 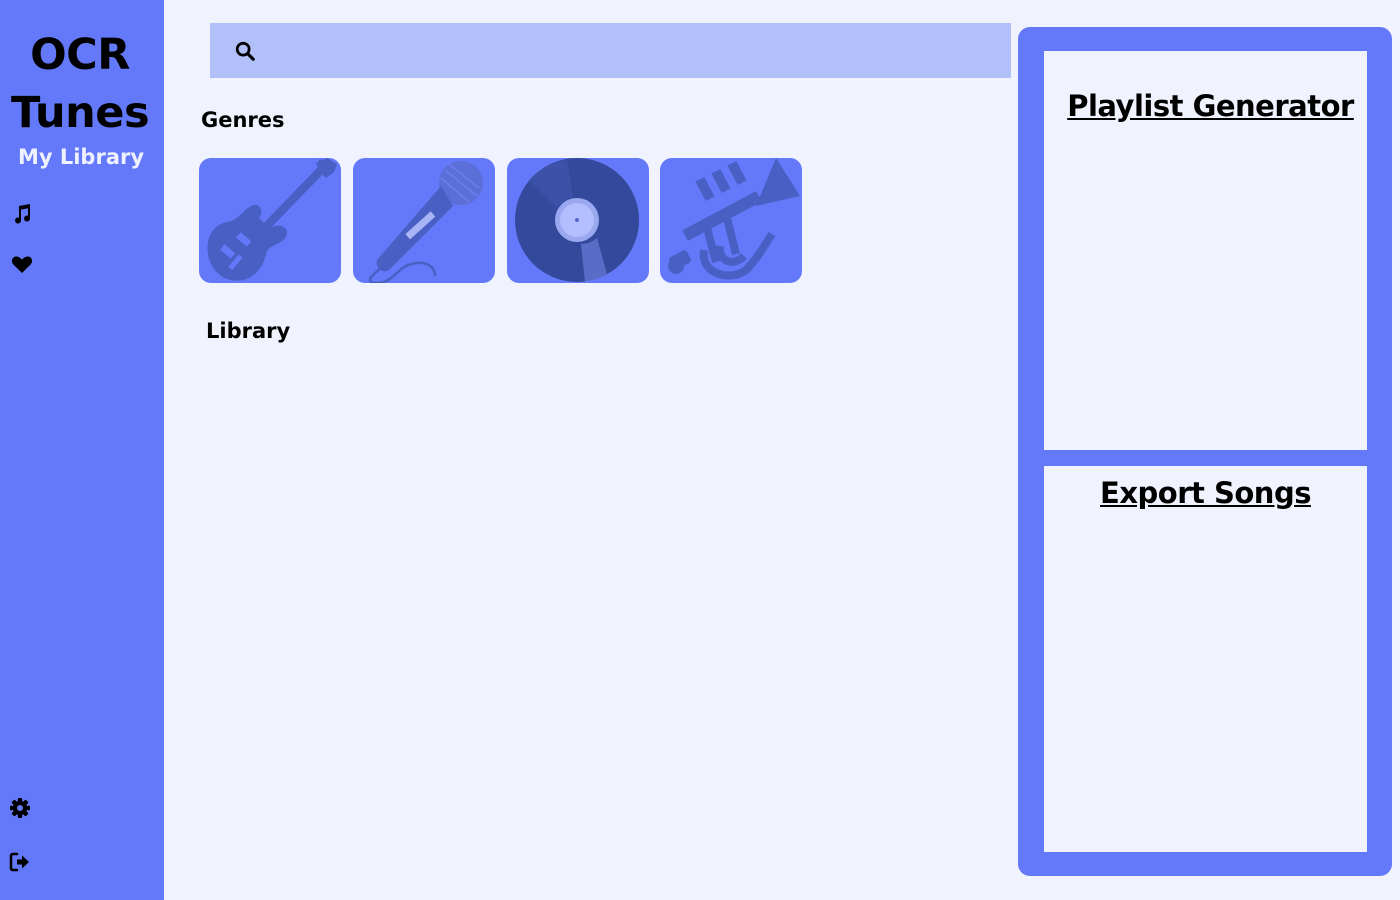 What do you see at coordinates (1205, 493) in the screenshot?
I see `export-songs-title: Export Songs` at bounding box center [1205, 493].